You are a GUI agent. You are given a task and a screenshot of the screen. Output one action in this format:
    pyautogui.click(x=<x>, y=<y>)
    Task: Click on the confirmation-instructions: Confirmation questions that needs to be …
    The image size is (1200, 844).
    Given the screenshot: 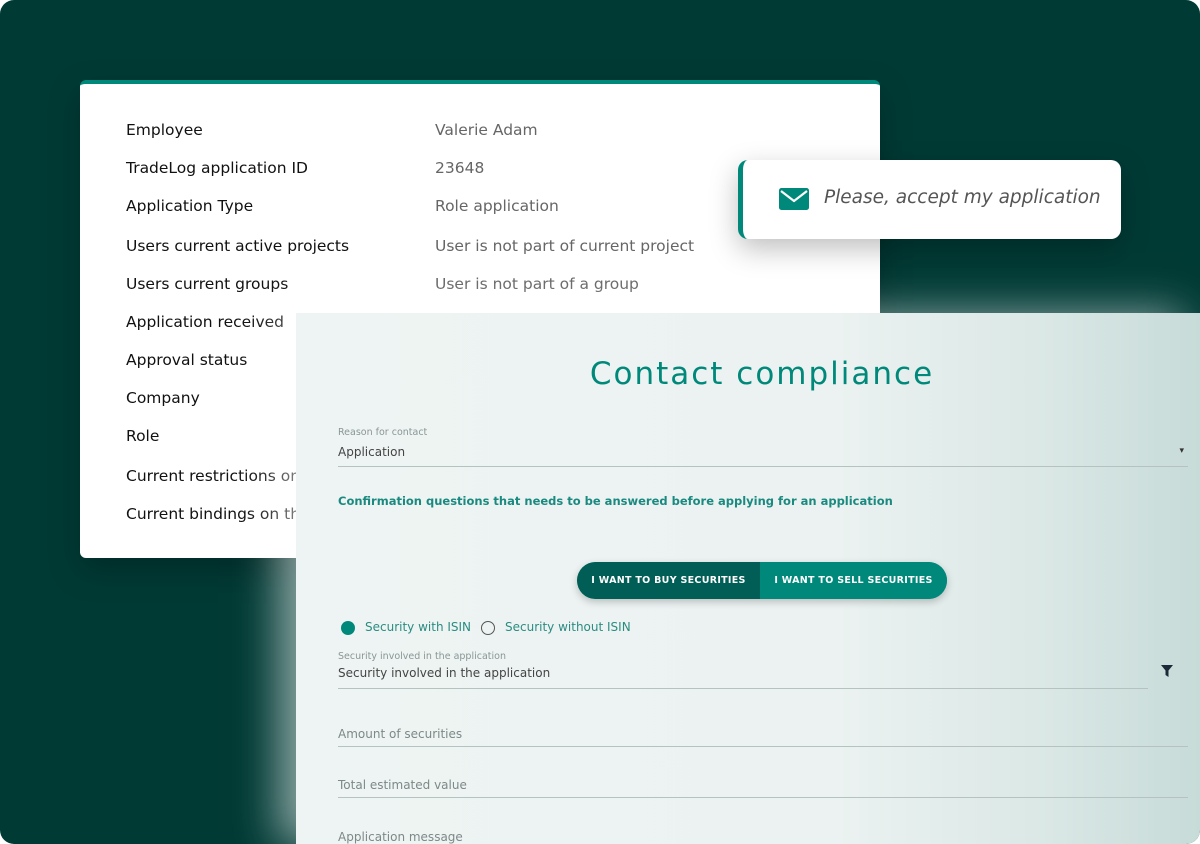 What is the action you would take?
    pyautogui.click(x=615, y=501)
    